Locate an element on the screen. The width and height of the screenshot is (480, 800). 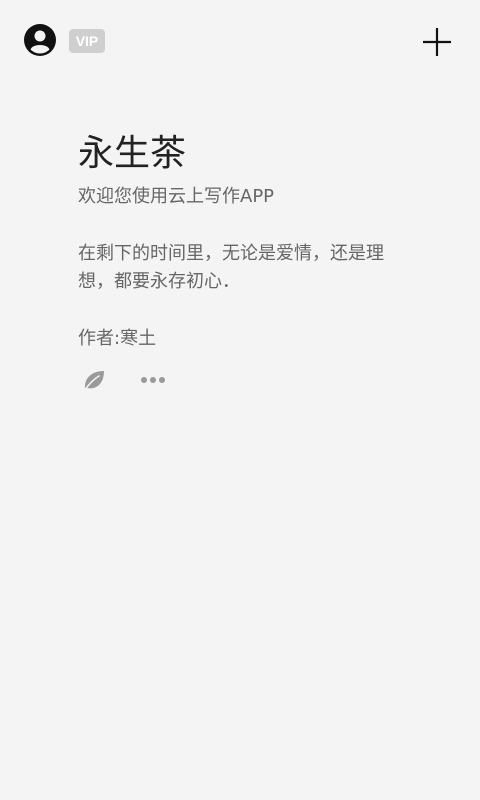
leaf-icon is located at coordinates (93, 381).